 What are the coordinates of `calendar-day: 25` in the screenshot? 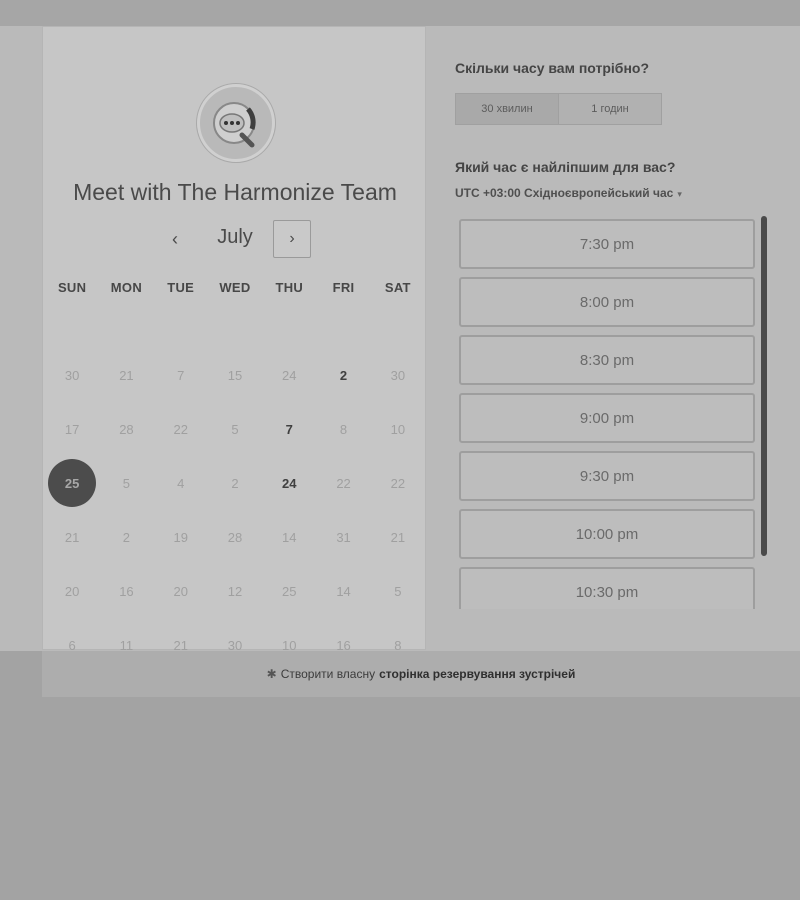 It's located at (289, 591).